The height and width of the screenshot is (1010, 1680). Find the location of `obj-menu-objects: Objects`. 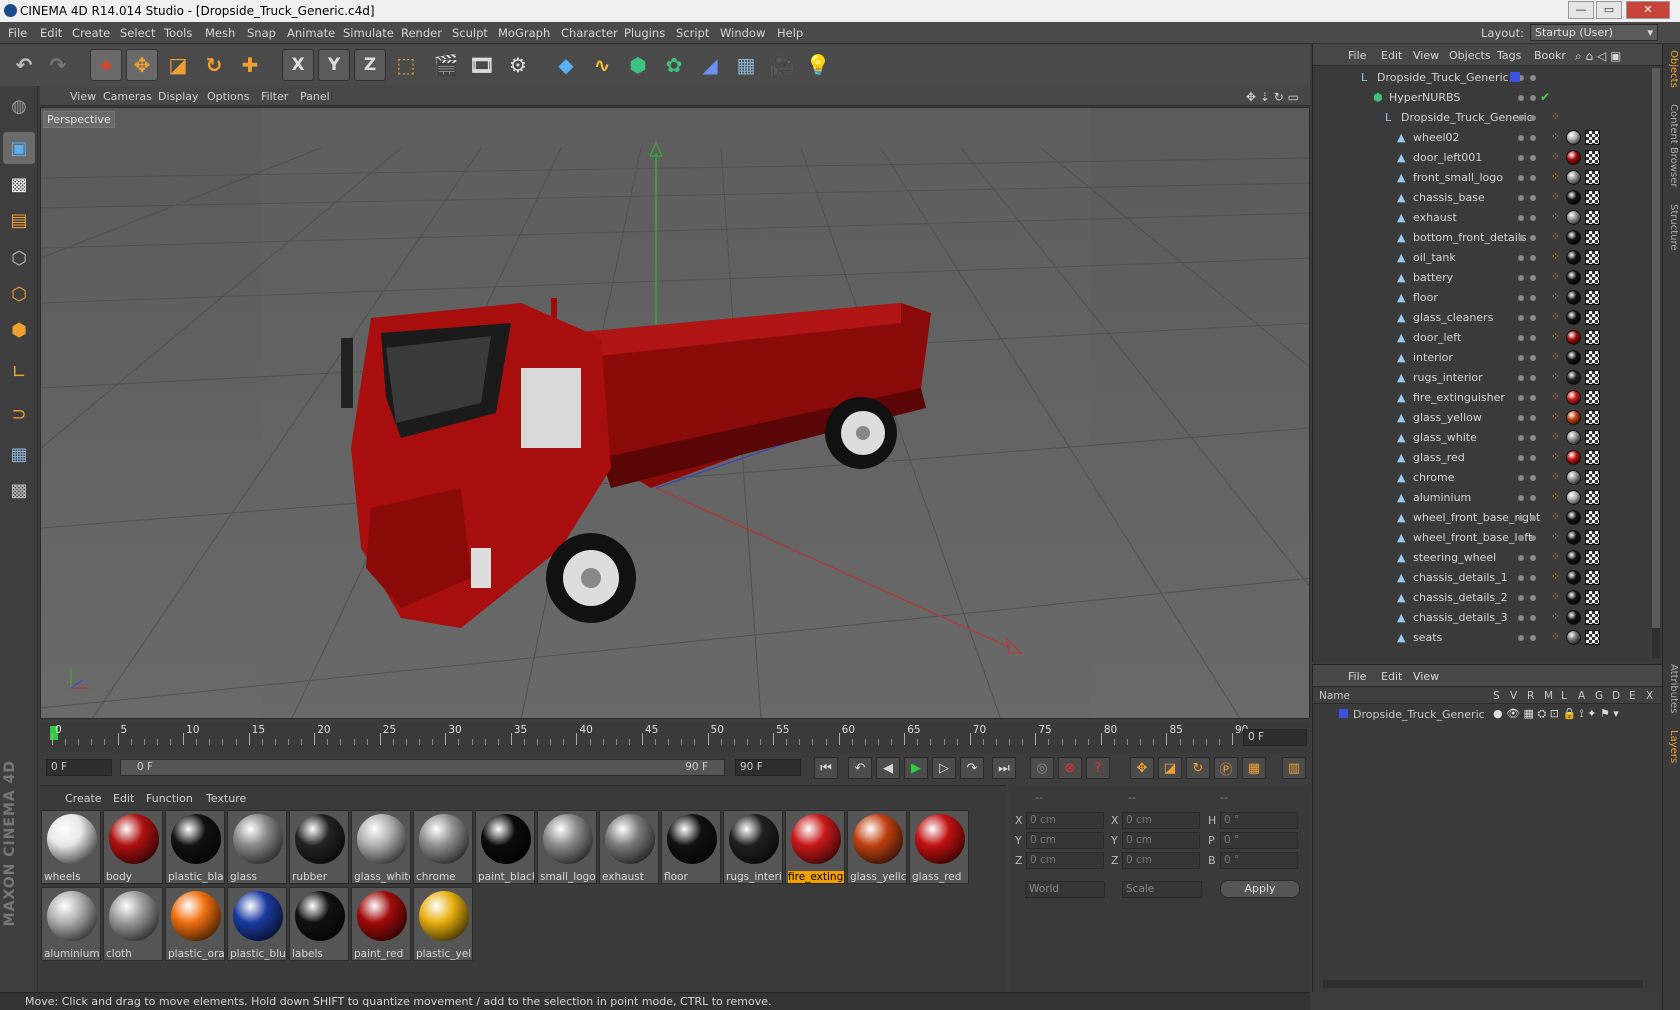

obj-menu-objects: Objects is located at coordinates (1470, 55).